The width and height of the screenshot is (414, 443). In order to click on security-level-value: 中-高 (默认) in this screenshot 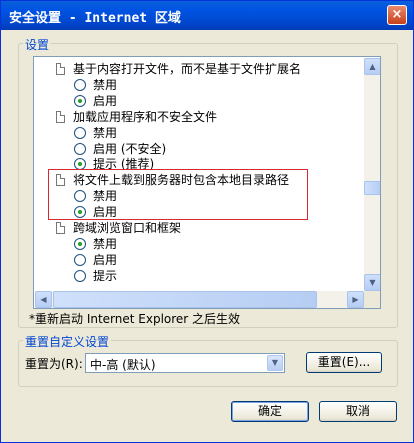, I will do `click(123, 365)`.